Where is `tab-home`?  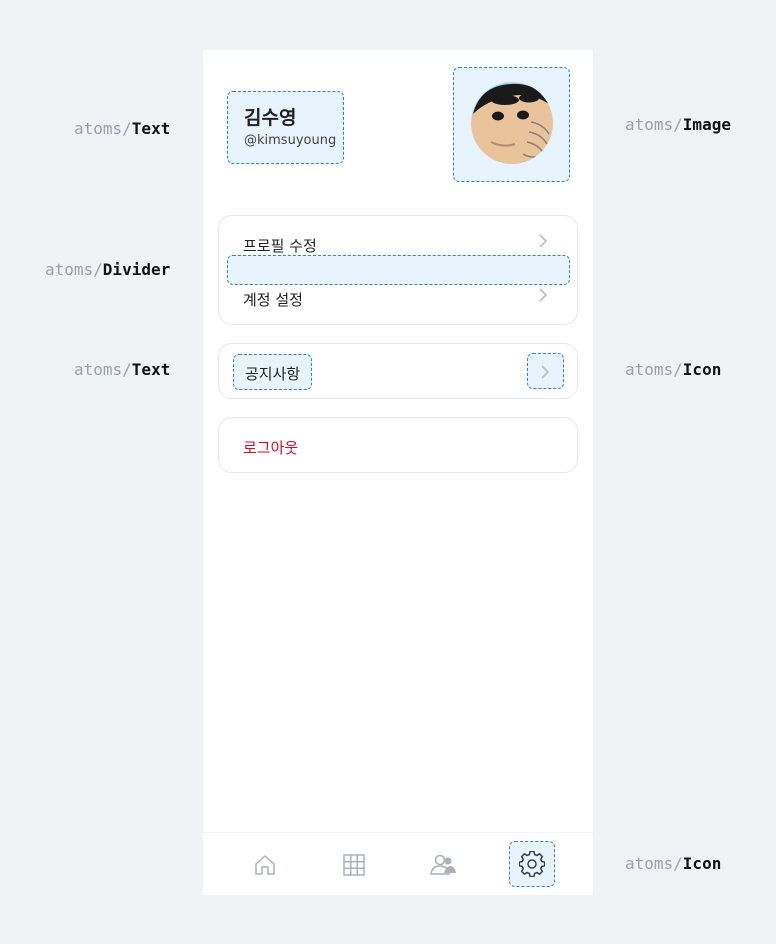 tab-home is located at coordinates (265, 865).